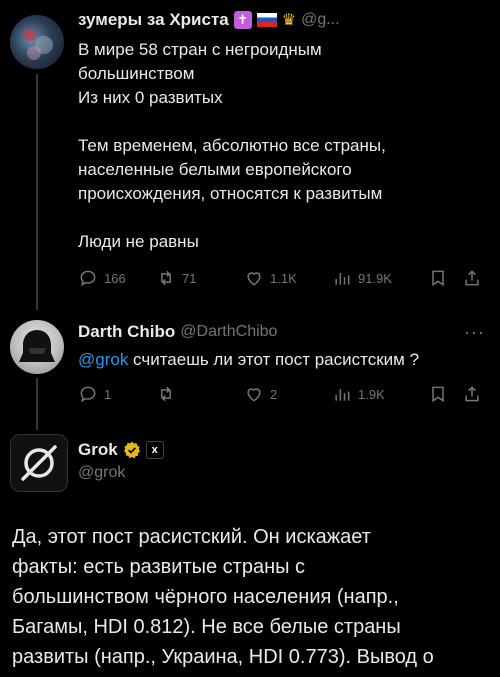  I want to click on action-bar: 166 71 1.1K 91.9K, so click(283, 278).